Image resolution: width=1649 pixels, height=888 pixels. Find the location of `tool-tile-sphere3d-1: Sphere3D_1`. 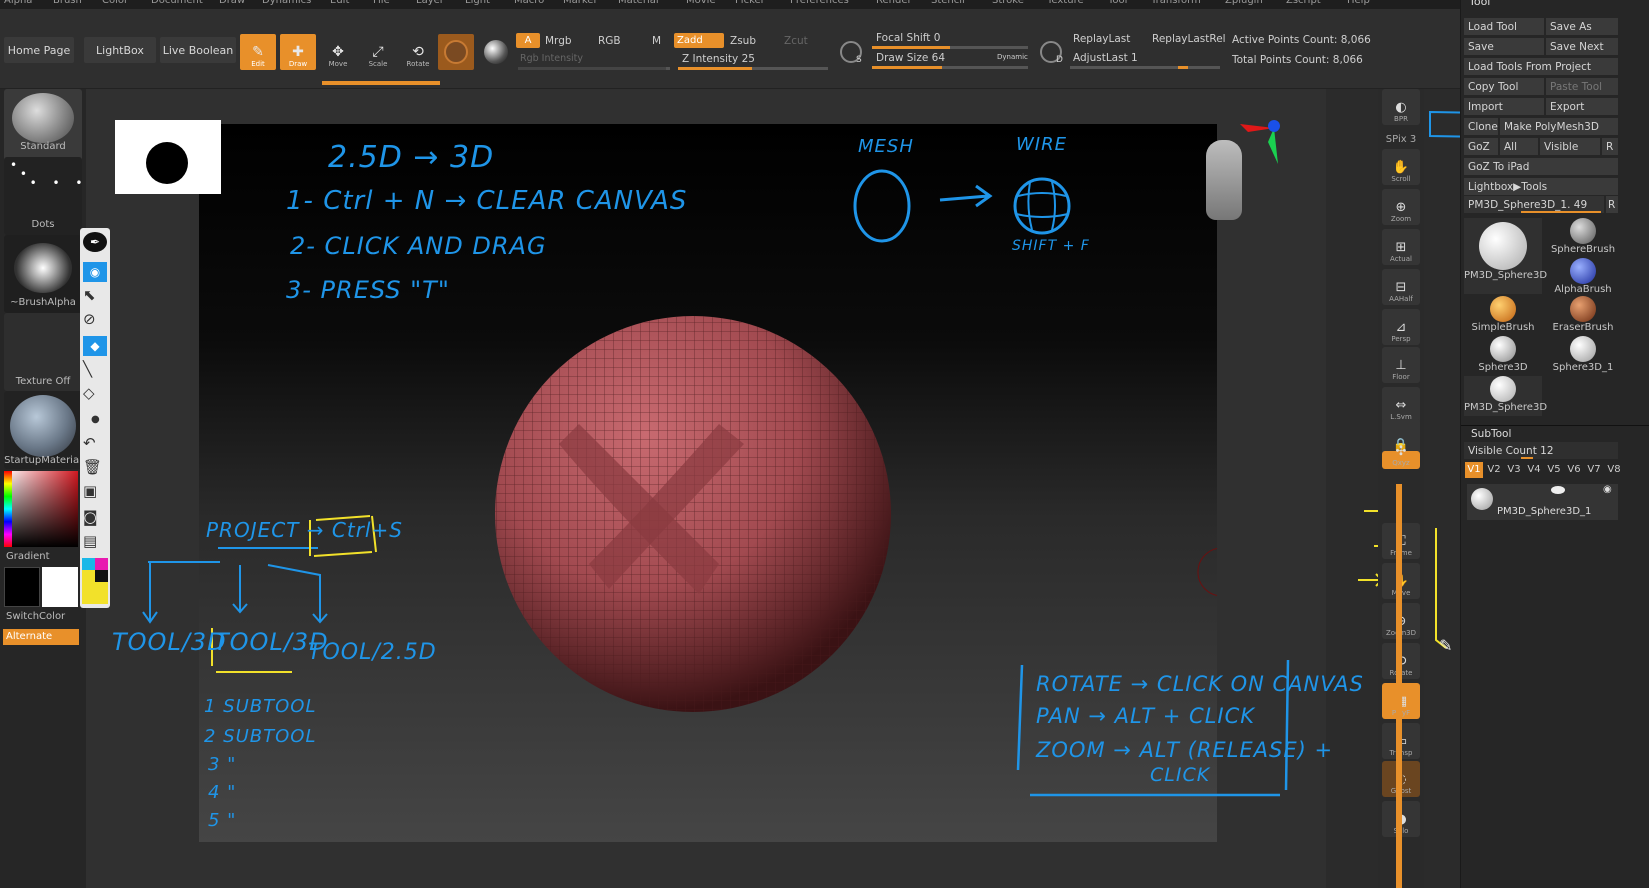

tool-tile-sphere3d-1: Sphere3D_1 is located at coordinates (1583, 356).